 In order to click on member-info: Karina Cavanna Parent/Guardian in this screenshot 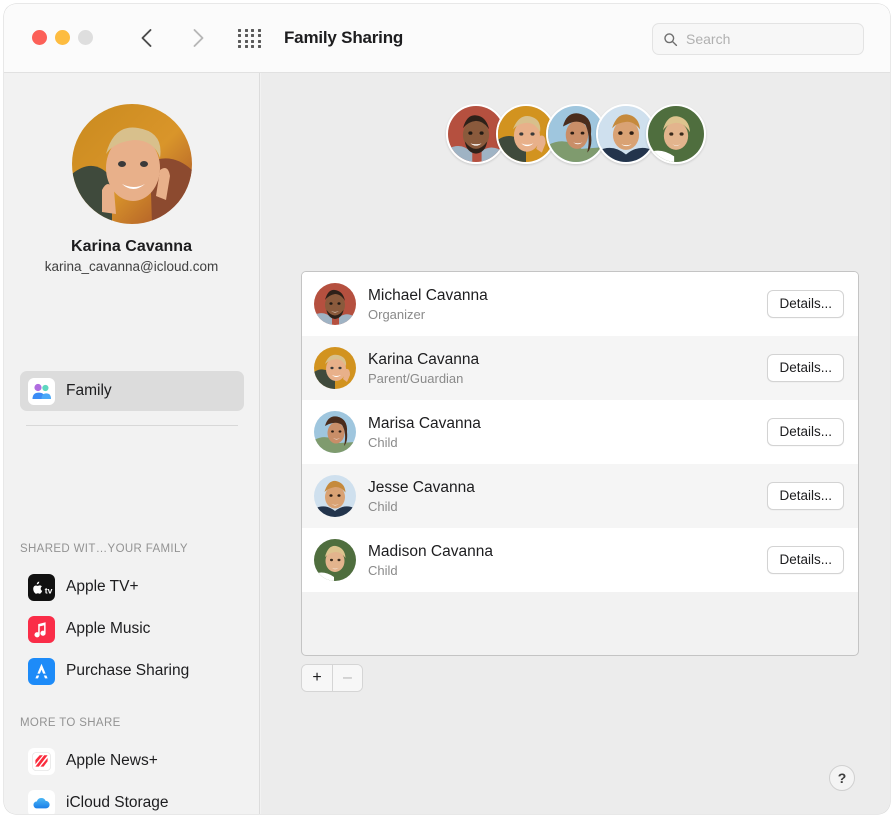, I will do `click(567, 367)`.